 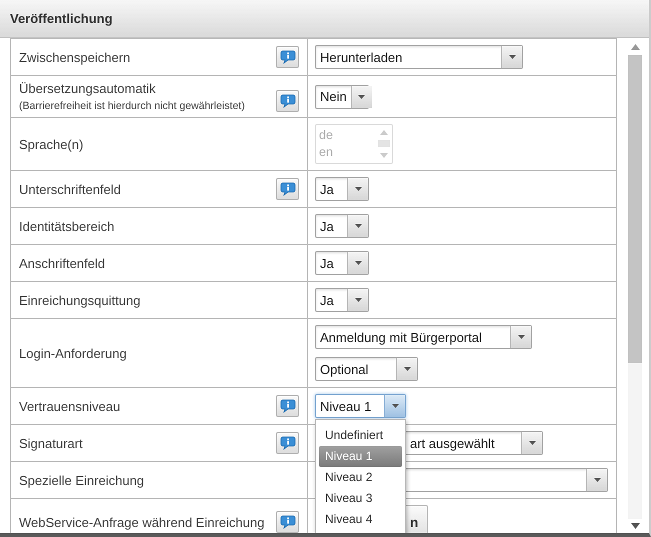 What do you see at coordinates (635, 209) in the screenshot?
I see `scrollbar-thumb` at bounding box center [635, 209].